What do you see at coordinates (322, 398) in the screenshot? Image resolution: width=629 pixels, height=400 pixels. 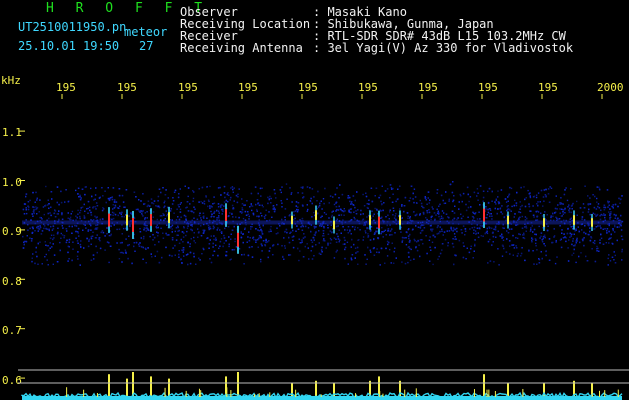 I see `baseline-floor` at bounding box center [322, 398].